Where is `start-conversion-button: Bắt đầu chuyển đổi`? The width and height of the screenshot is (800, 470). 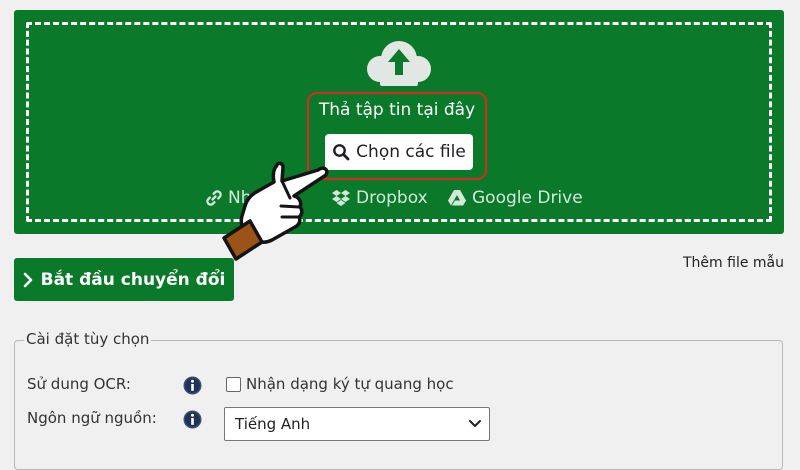
start-conversion-button: Bắt đầu chuyển đổi is located at coordinates (124, 279).